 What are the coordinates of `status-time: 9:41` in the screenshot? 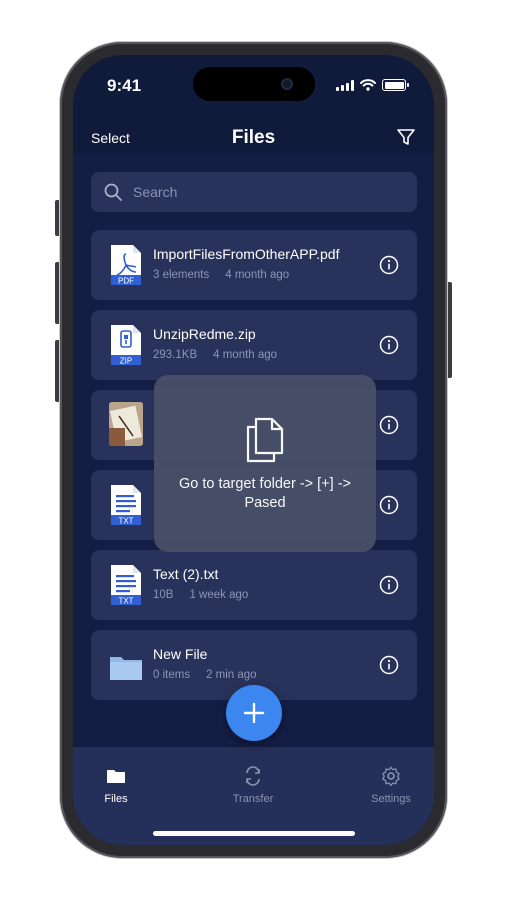 It's located at (124, 85).